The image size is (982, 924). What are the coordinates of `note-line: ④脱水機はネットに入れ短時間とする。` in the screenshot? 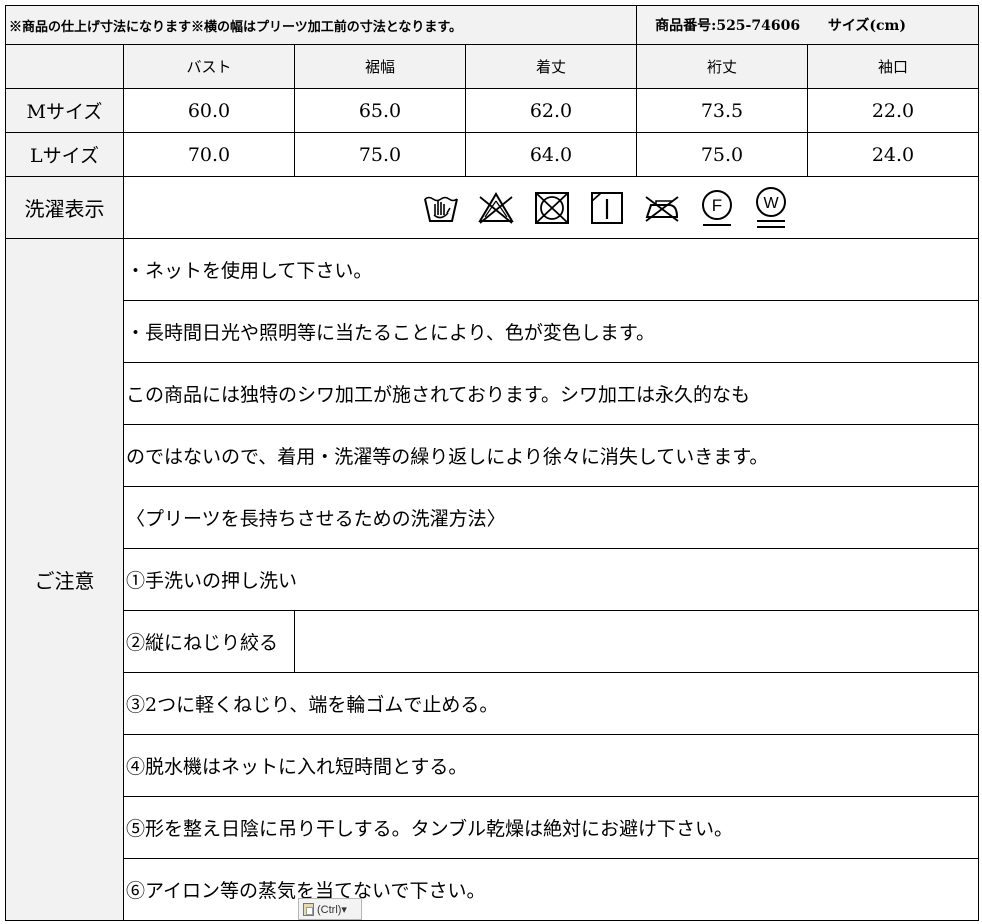 It's located at (551, 765).